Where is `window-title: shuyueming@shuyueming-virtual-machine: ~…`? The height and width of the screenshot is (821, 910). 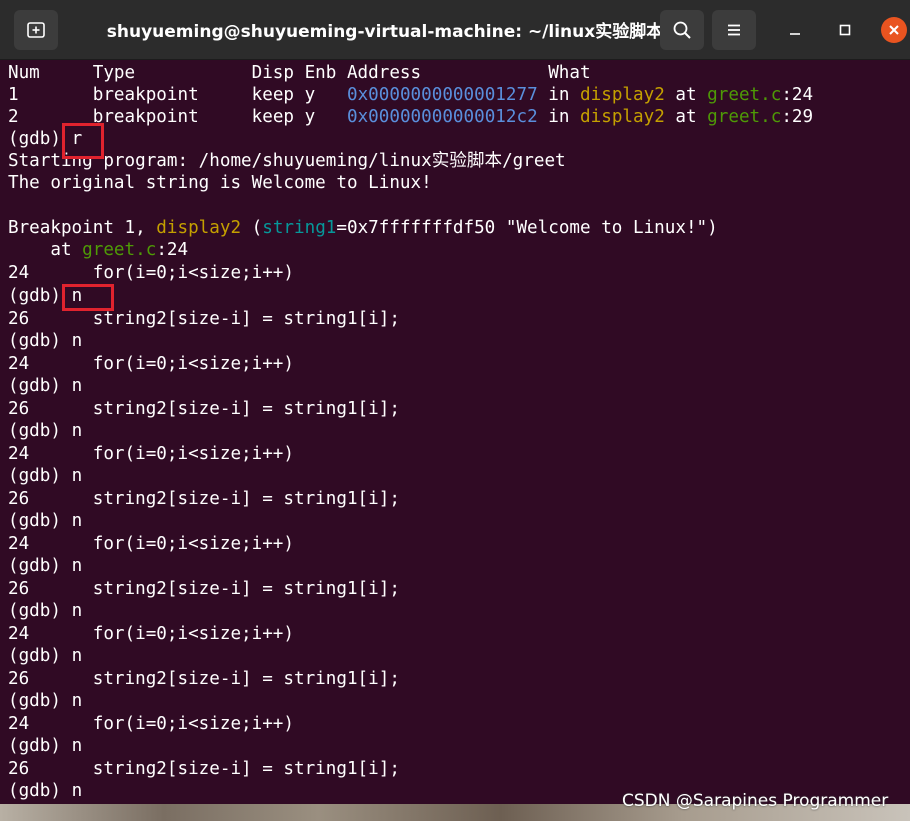
window-title: shuyueming@shuyueming-virtual-machine: ~… is located at coordinates (385, 32).